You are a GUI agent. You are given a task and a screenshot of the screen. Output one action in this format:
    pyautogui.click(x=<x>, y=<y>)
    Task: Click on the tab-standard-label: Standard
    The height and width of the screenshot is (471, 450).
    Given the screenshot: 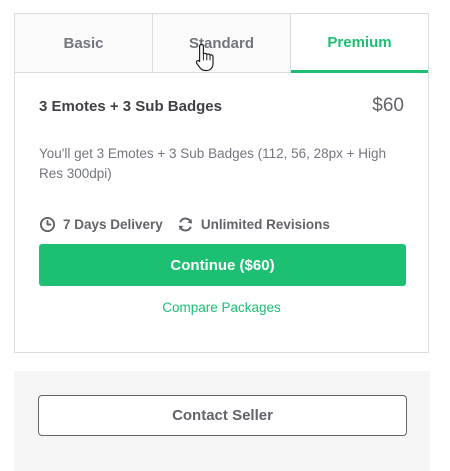 What is the action you would take?
    pyautogui.click(x=221, y=43)
    